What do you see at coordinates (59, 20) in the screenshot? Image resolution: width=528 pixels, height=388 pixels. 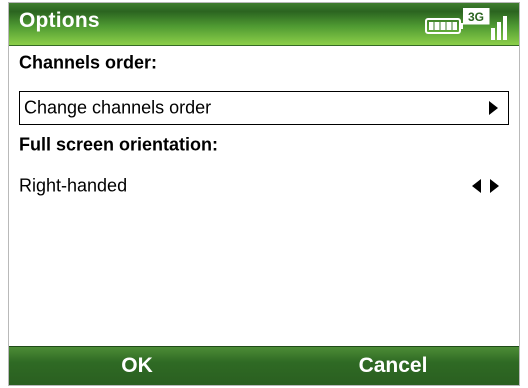 I see `page-title: Options` at bounding box center [59, 20].